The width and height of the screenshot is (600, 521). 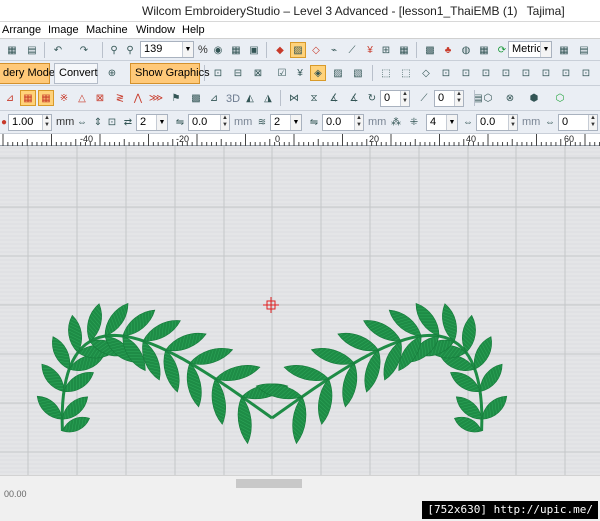 I want to click on table-icon: ▦, so click(x=404, y=50).